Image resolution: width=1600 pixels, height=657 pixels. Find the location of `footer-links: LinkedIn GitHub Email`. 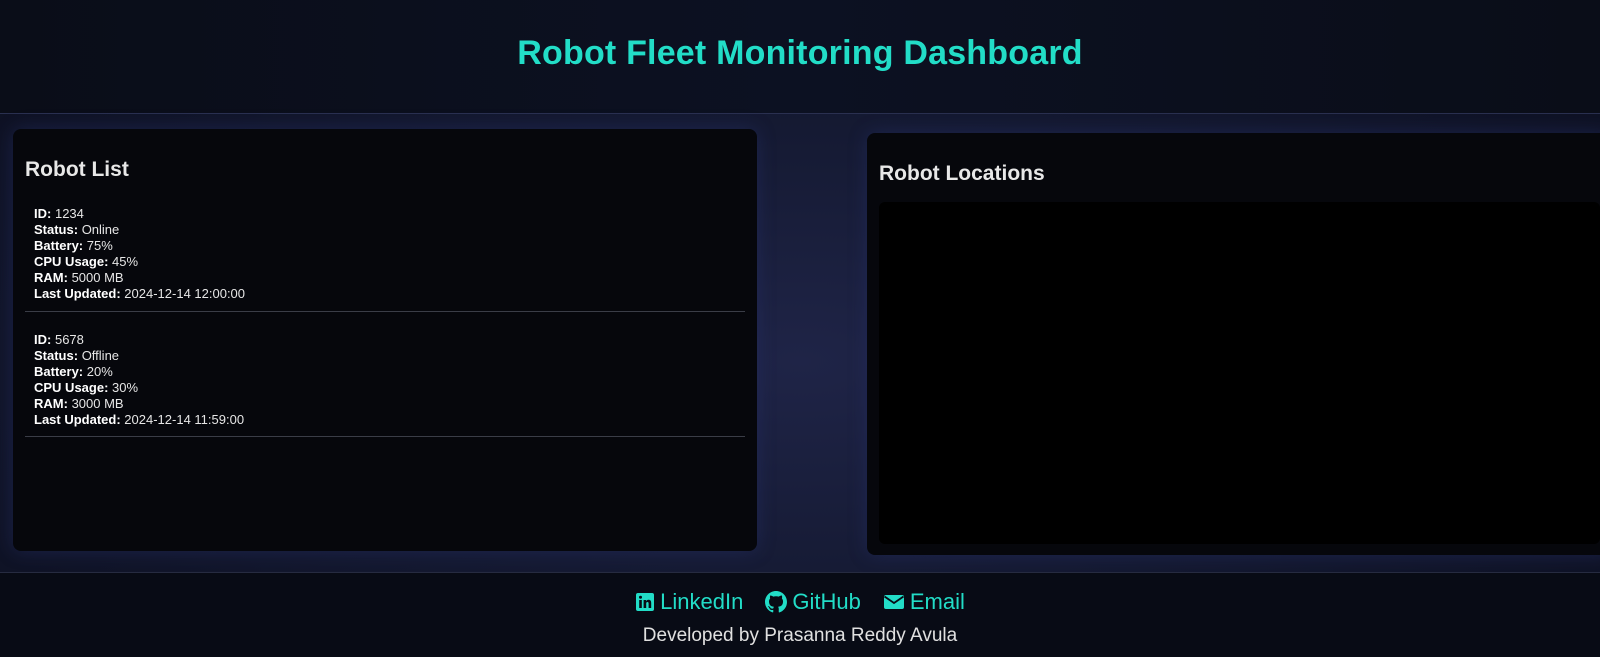

footer-links: LinkedIn GitHub Email is located at coordinates (800, 602).